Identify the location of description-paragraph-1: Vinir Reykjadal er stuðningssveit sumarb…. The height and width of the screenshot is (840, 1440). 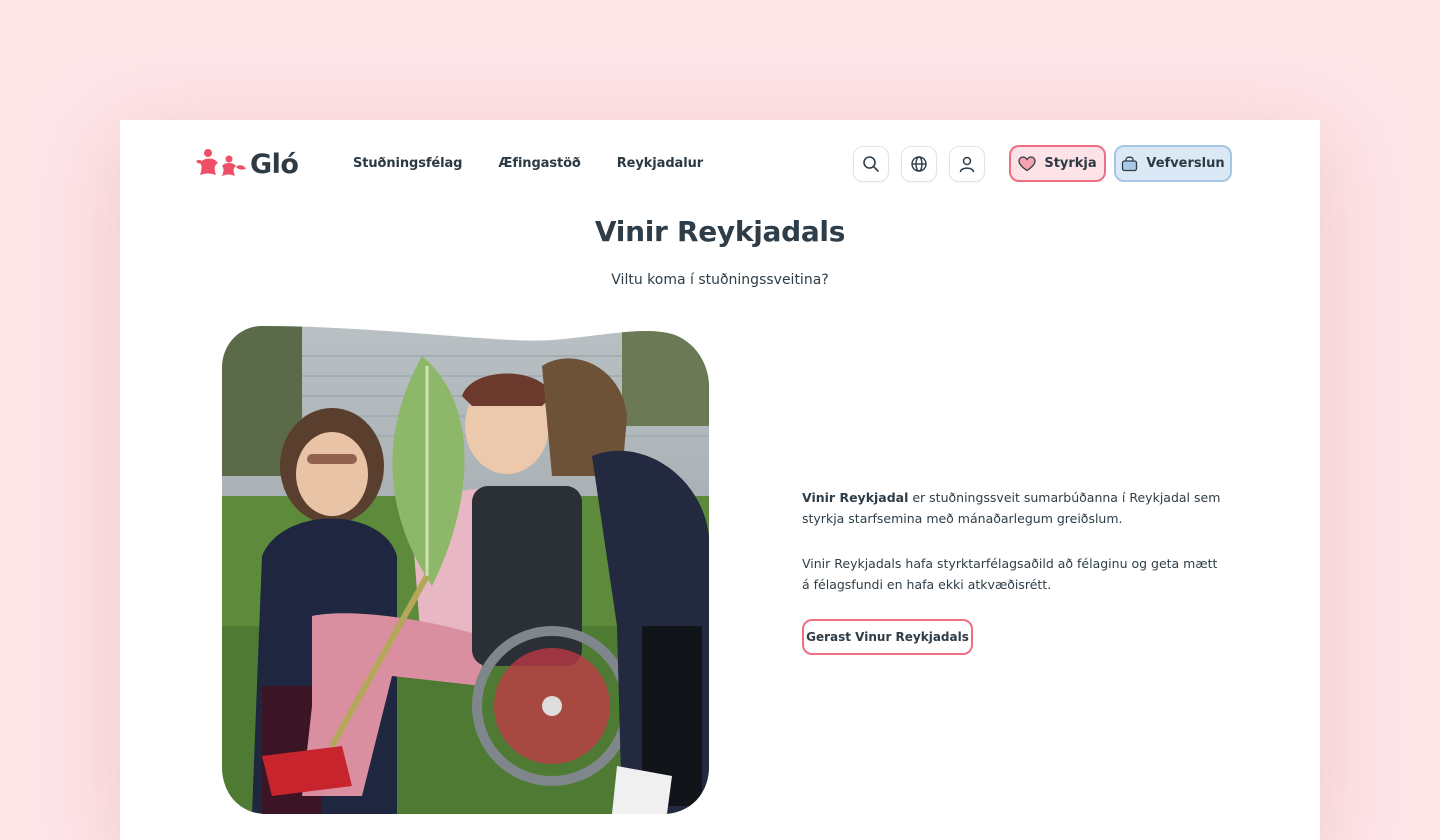
(1012, 508).